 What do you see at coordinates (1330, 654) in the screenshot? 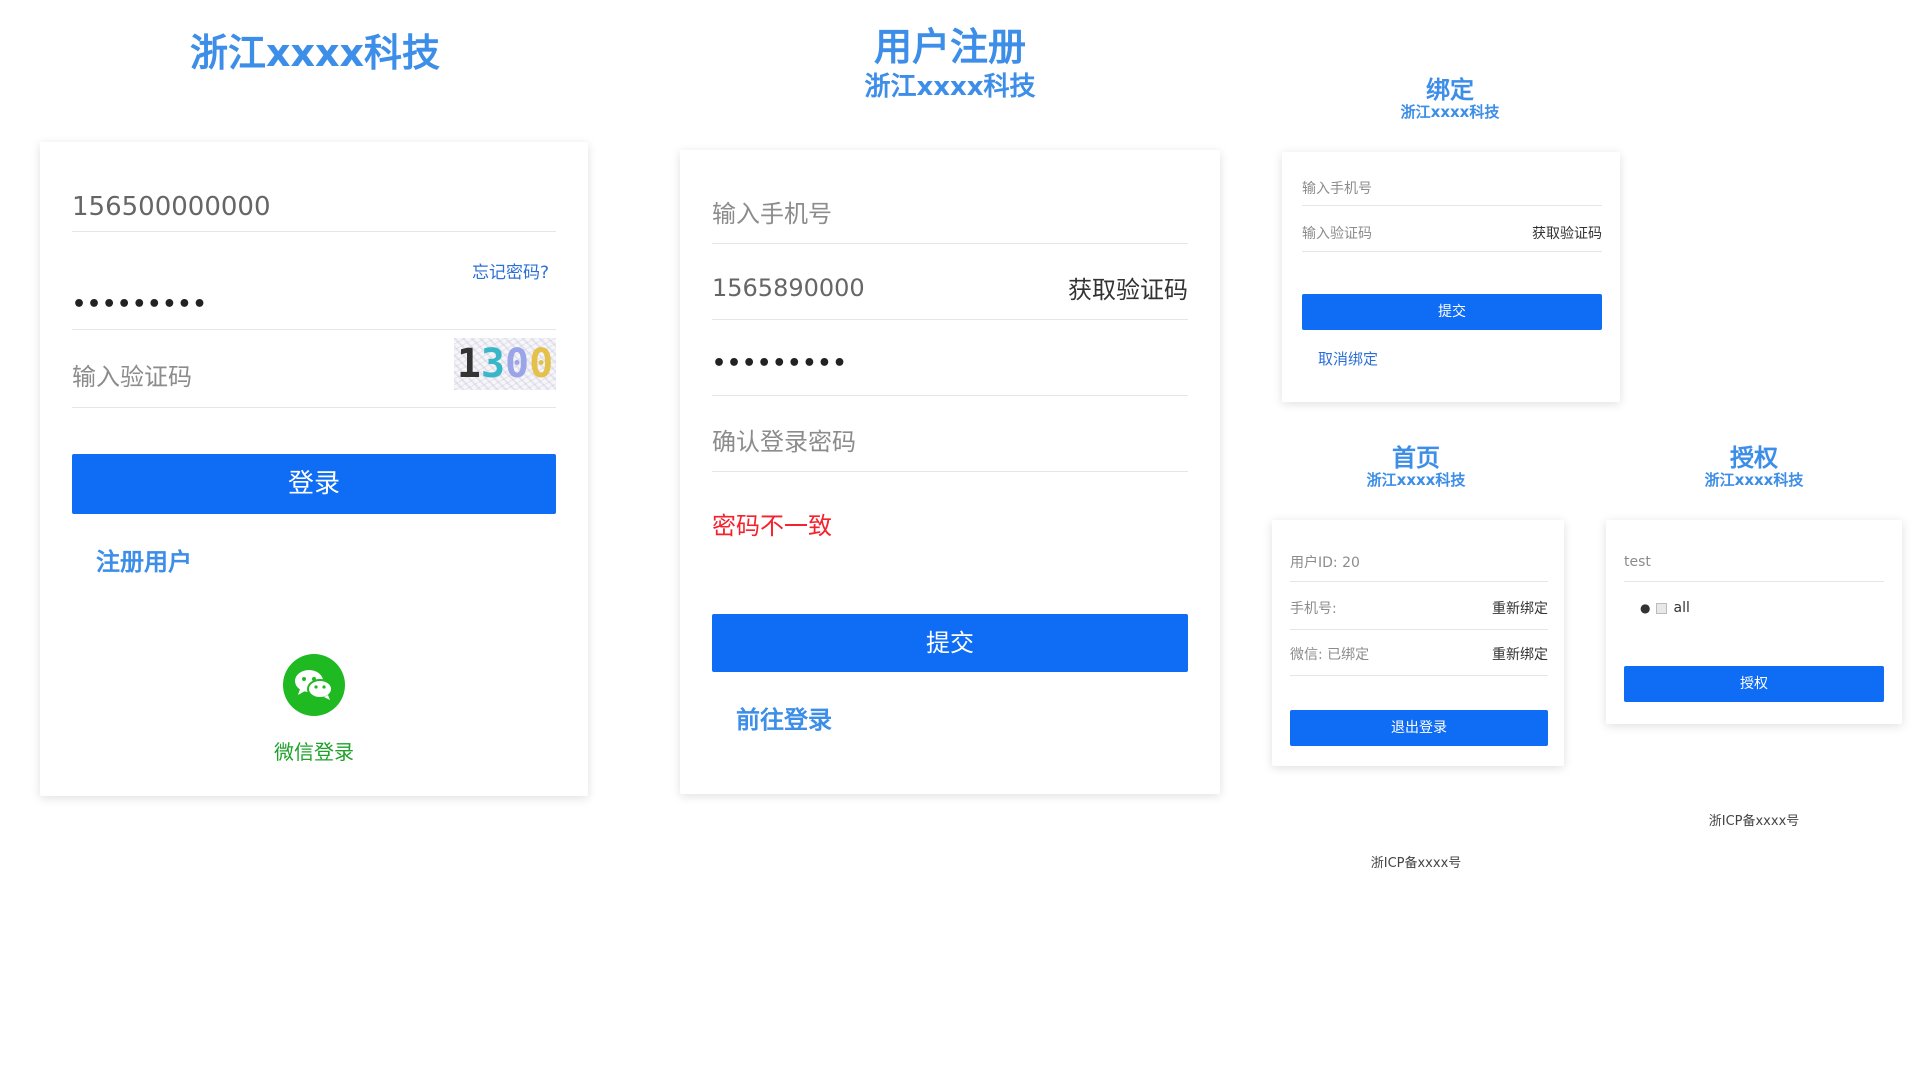
I see `wechat-status-label: 微信: 已绑定` at bounding box center [1330, 654].